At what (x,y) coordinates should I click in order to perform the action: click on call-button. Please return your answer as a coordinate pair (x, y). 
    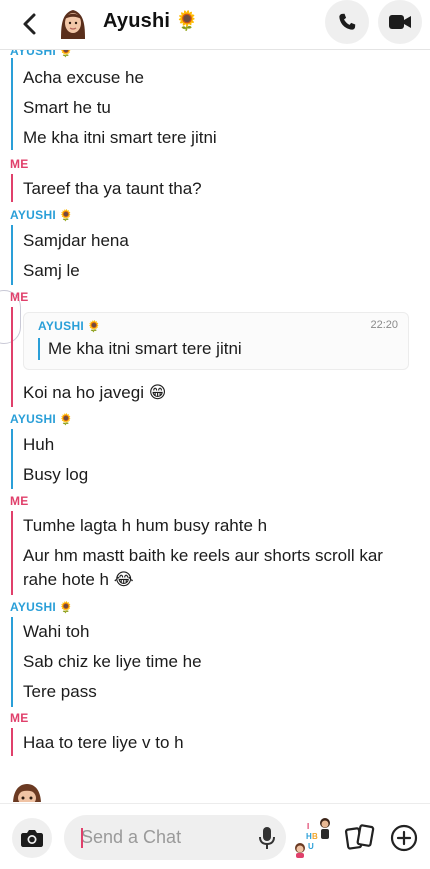
    Looking at the image, I should click on (347, 22).